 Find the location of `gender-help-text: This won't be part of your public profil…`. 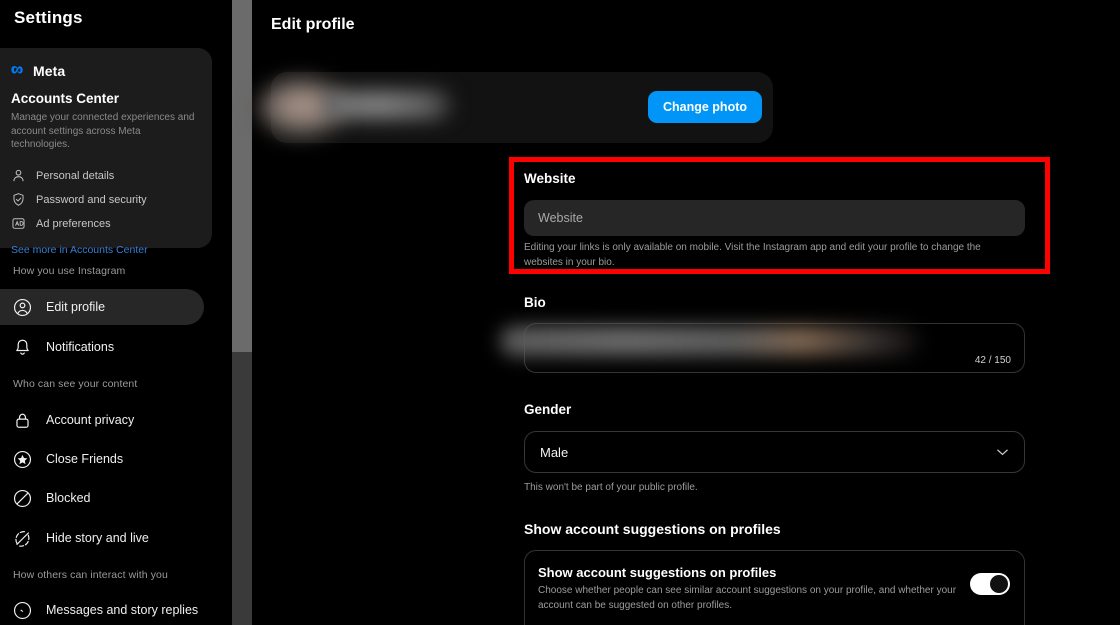

gender-help-text: This won't be part of your public profil… is located at coordinates (611, 487).